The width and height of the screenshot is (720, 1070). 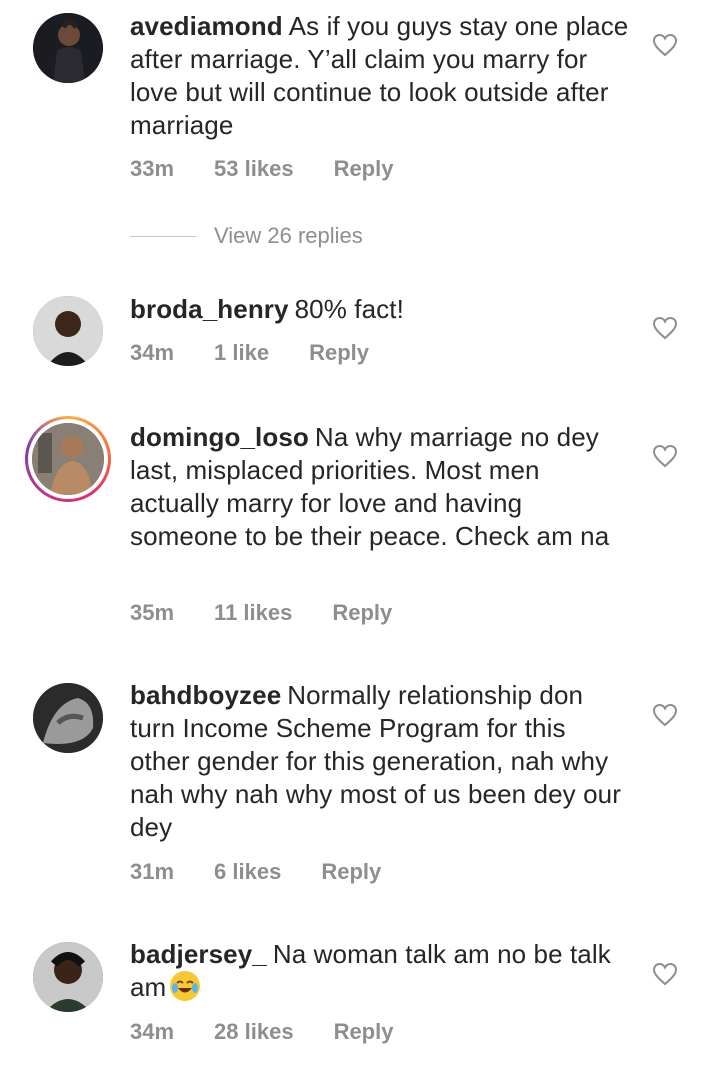 What do you see at coordinates (254, 1032) in the screenshot?
I see `likes-count: 28 likes` at bounding box center [254, 1032].